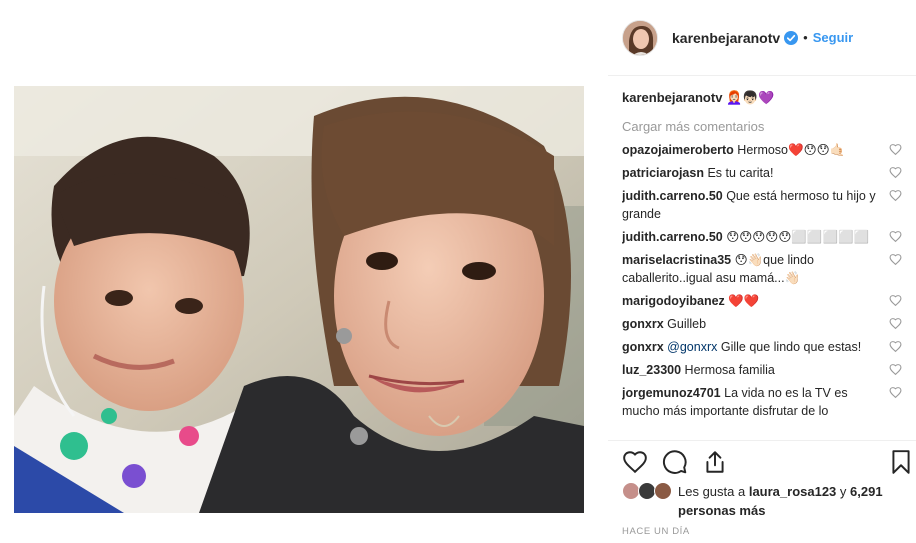 The width and height of the screenshot is (916, 543). Describe the element at coordinates (676, 260) in the screenshot. I see `comment-username: mariselacristina35` at that location.